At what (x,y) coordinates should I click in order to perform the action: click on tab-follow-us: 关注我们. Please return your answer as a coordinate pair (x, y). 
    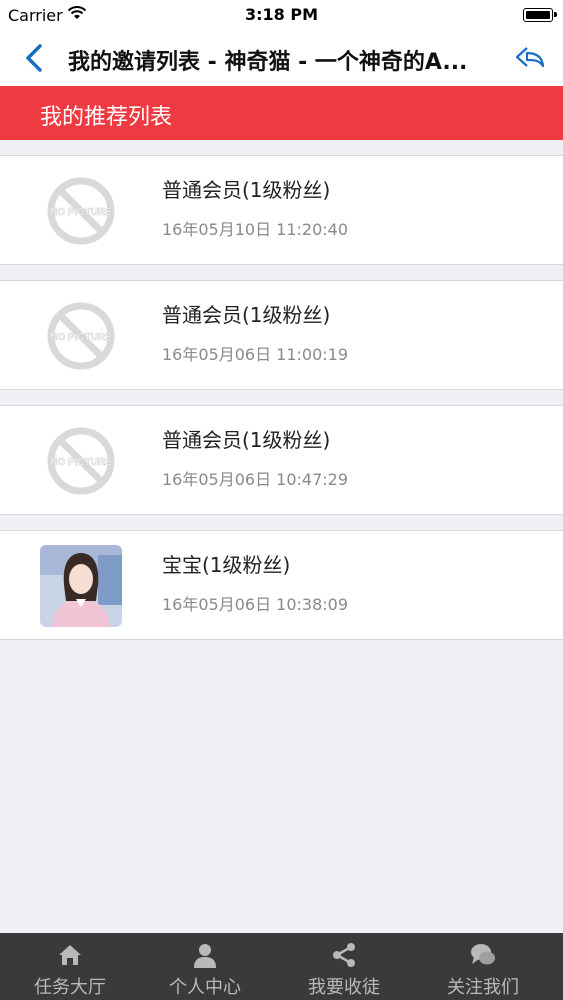
    Looking at the image, I should click on (483, 966).